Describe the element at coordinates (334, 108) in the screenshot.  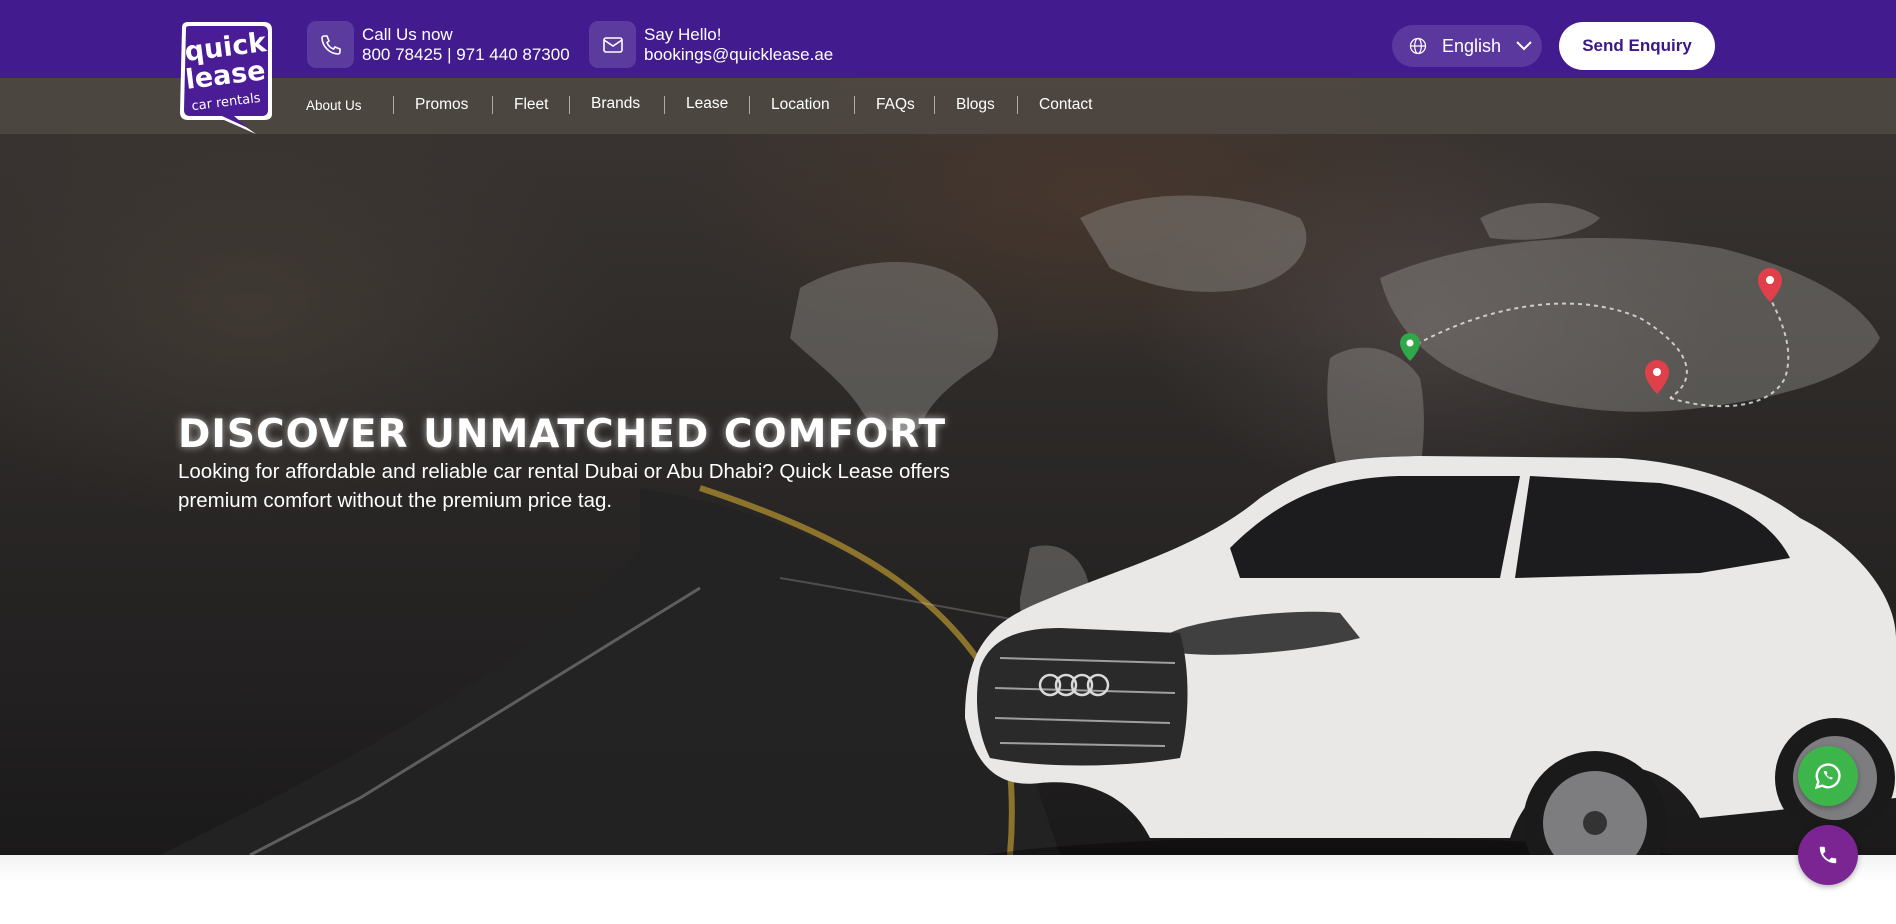
I see `nav-item-about-us: About Us` at that location.